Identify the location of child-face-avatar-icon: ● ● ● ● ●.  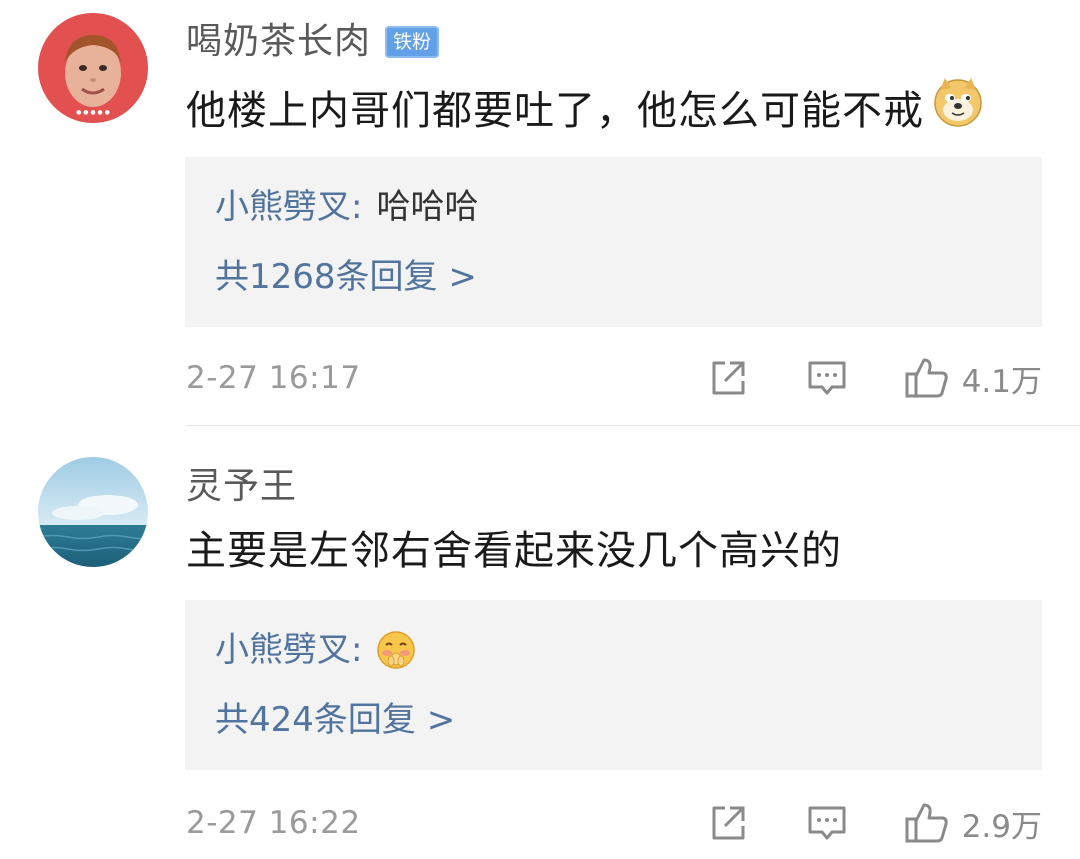
(93, 68).